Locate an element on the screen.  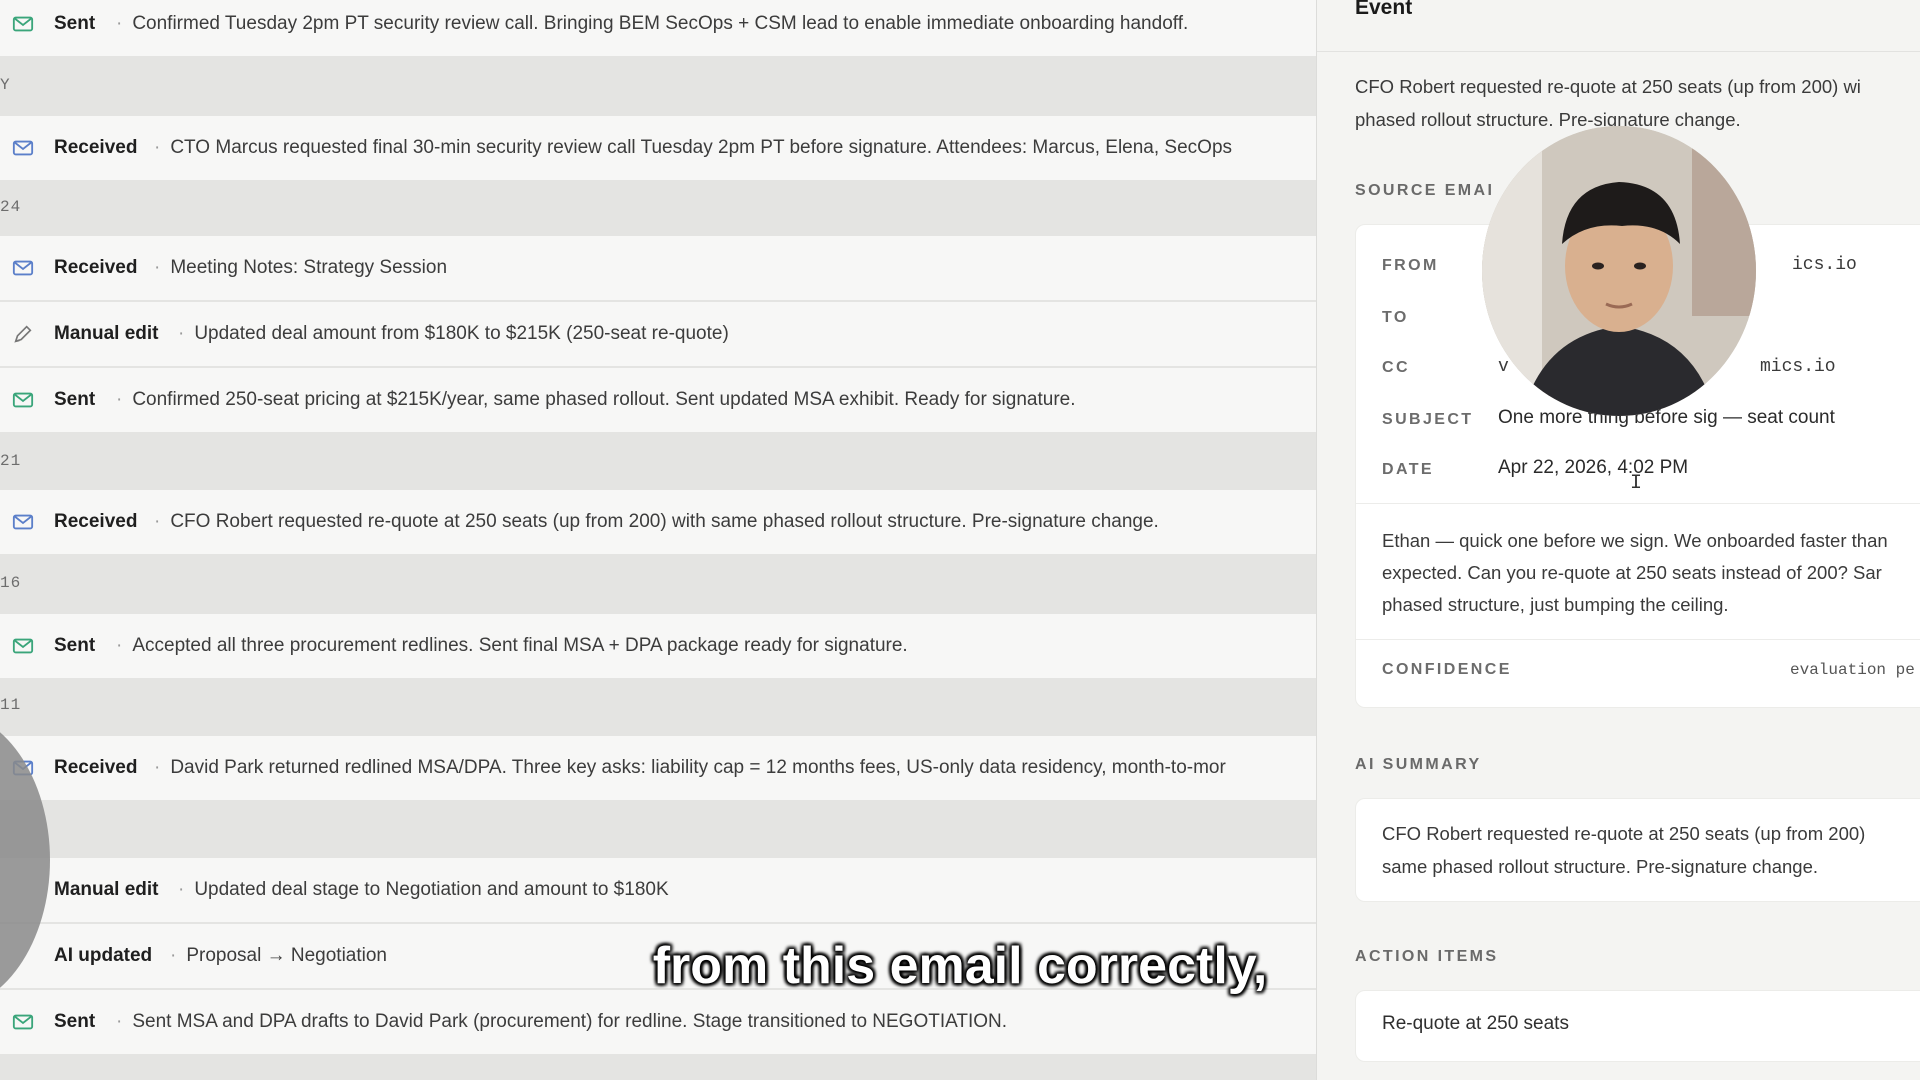
date-label: 11 is located at coordinates (11, 705).